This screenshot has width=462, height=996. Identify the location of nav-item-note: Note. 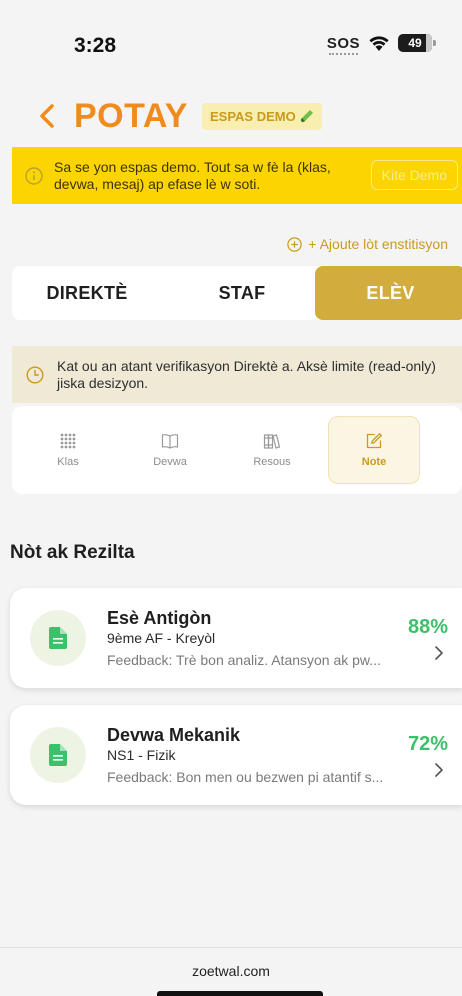
(374, 450).